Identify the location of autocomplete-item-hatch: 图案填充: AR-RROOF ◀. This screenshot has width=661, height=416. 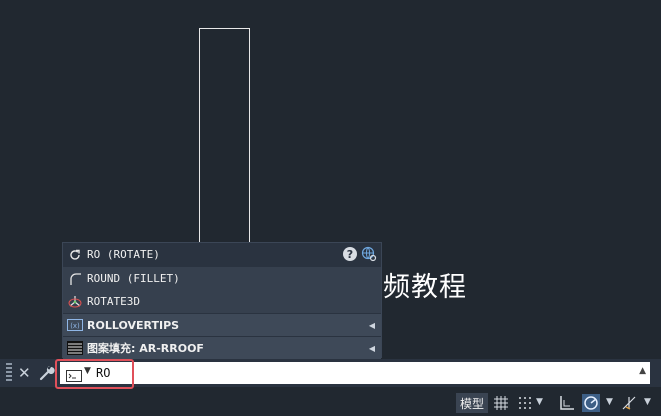
(222, 347).